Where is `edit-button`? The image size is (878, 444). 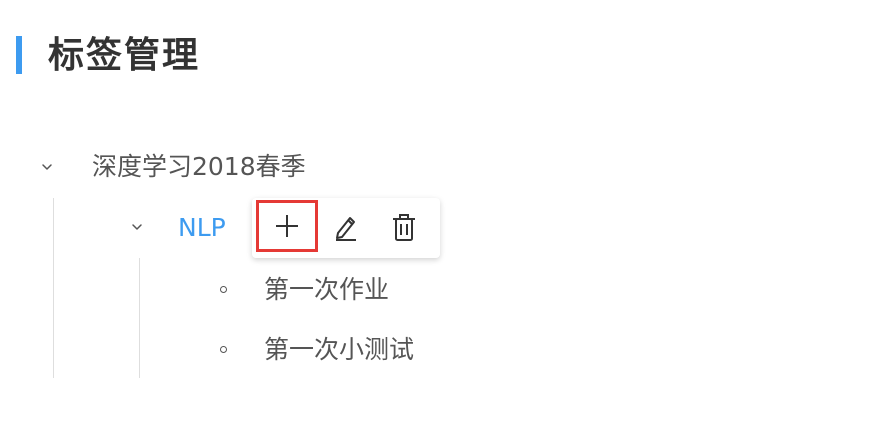 edit-button is located at coordinates (346, 227).